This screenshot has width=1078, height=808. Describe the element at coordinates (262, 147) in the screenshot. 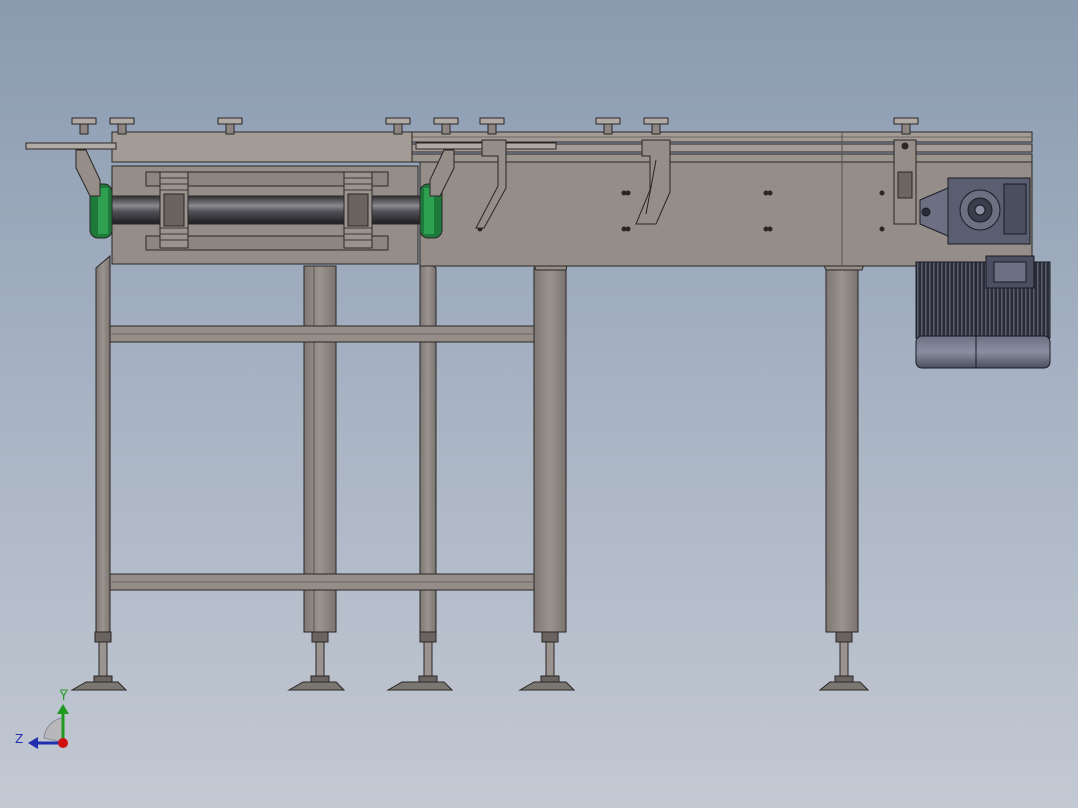

I see `top-cover` at that location.